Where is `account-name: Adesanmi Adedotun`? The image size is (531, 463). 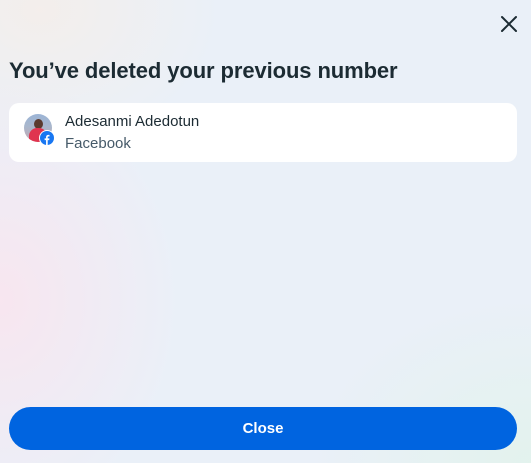
account-name: Adesanmi Adedotun is located at coordinates (132, 121).